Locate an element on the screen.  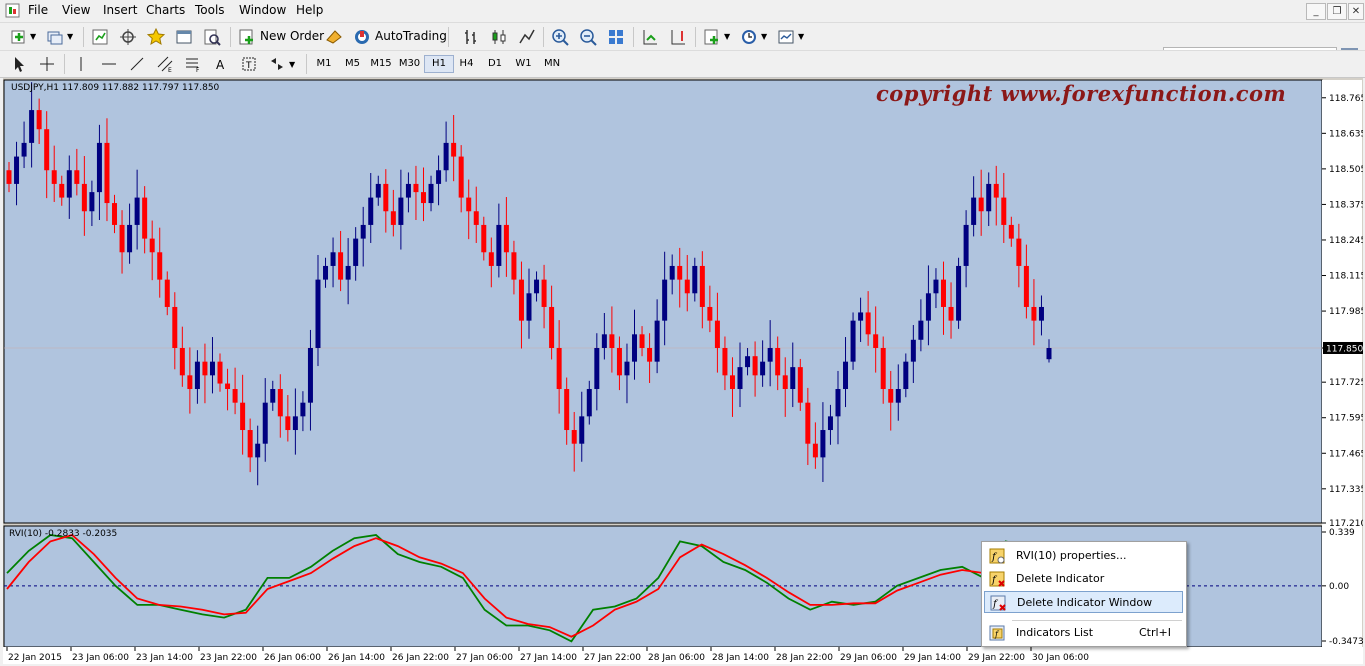
templates-icon is located at coordinates (786, 37).